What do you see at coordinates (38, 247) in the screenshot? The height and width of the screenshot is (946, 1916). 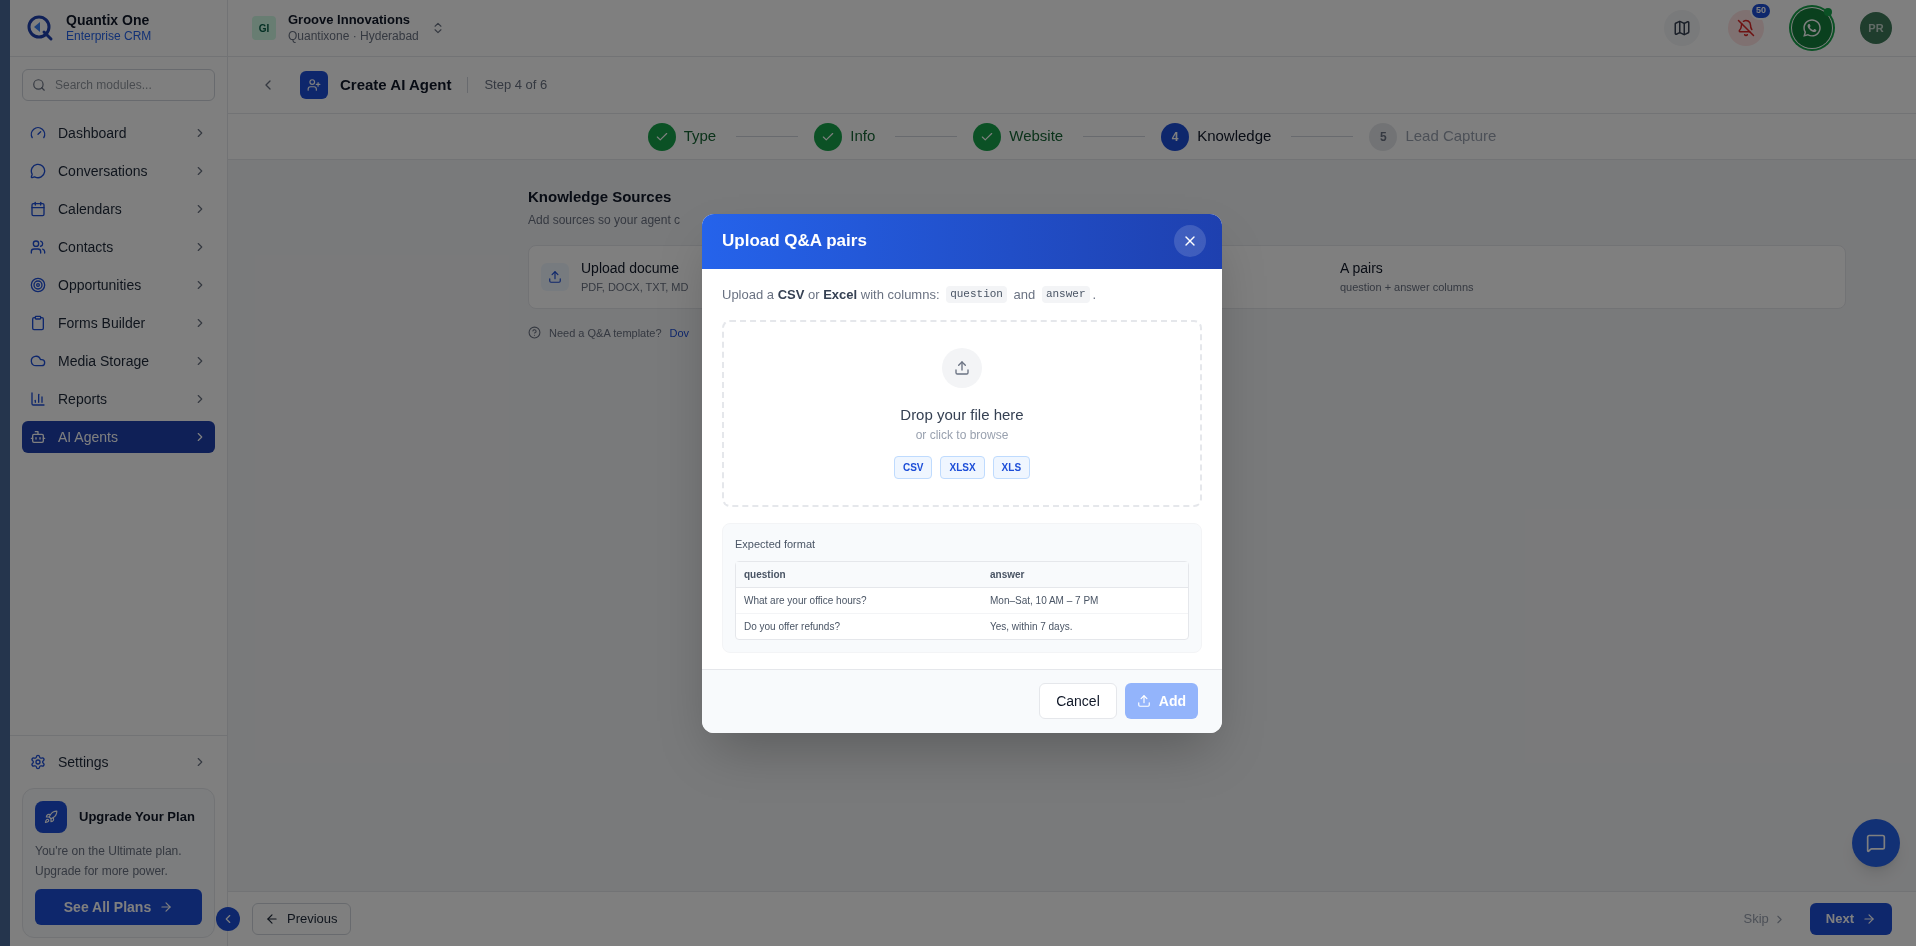 I see `users-icon` at bounding box center [38, 247].